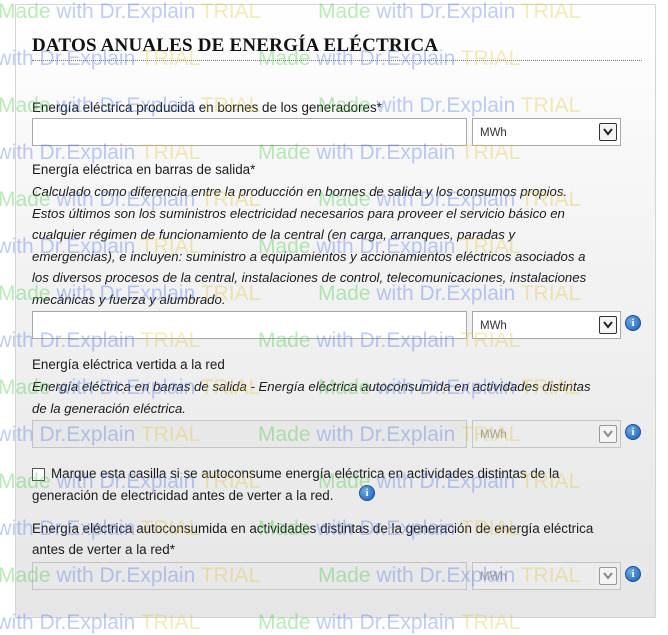  I want to click on page-title: DATOS ANUALES DE ENERGÍA ELÉCTRICA, so click(337, 48).